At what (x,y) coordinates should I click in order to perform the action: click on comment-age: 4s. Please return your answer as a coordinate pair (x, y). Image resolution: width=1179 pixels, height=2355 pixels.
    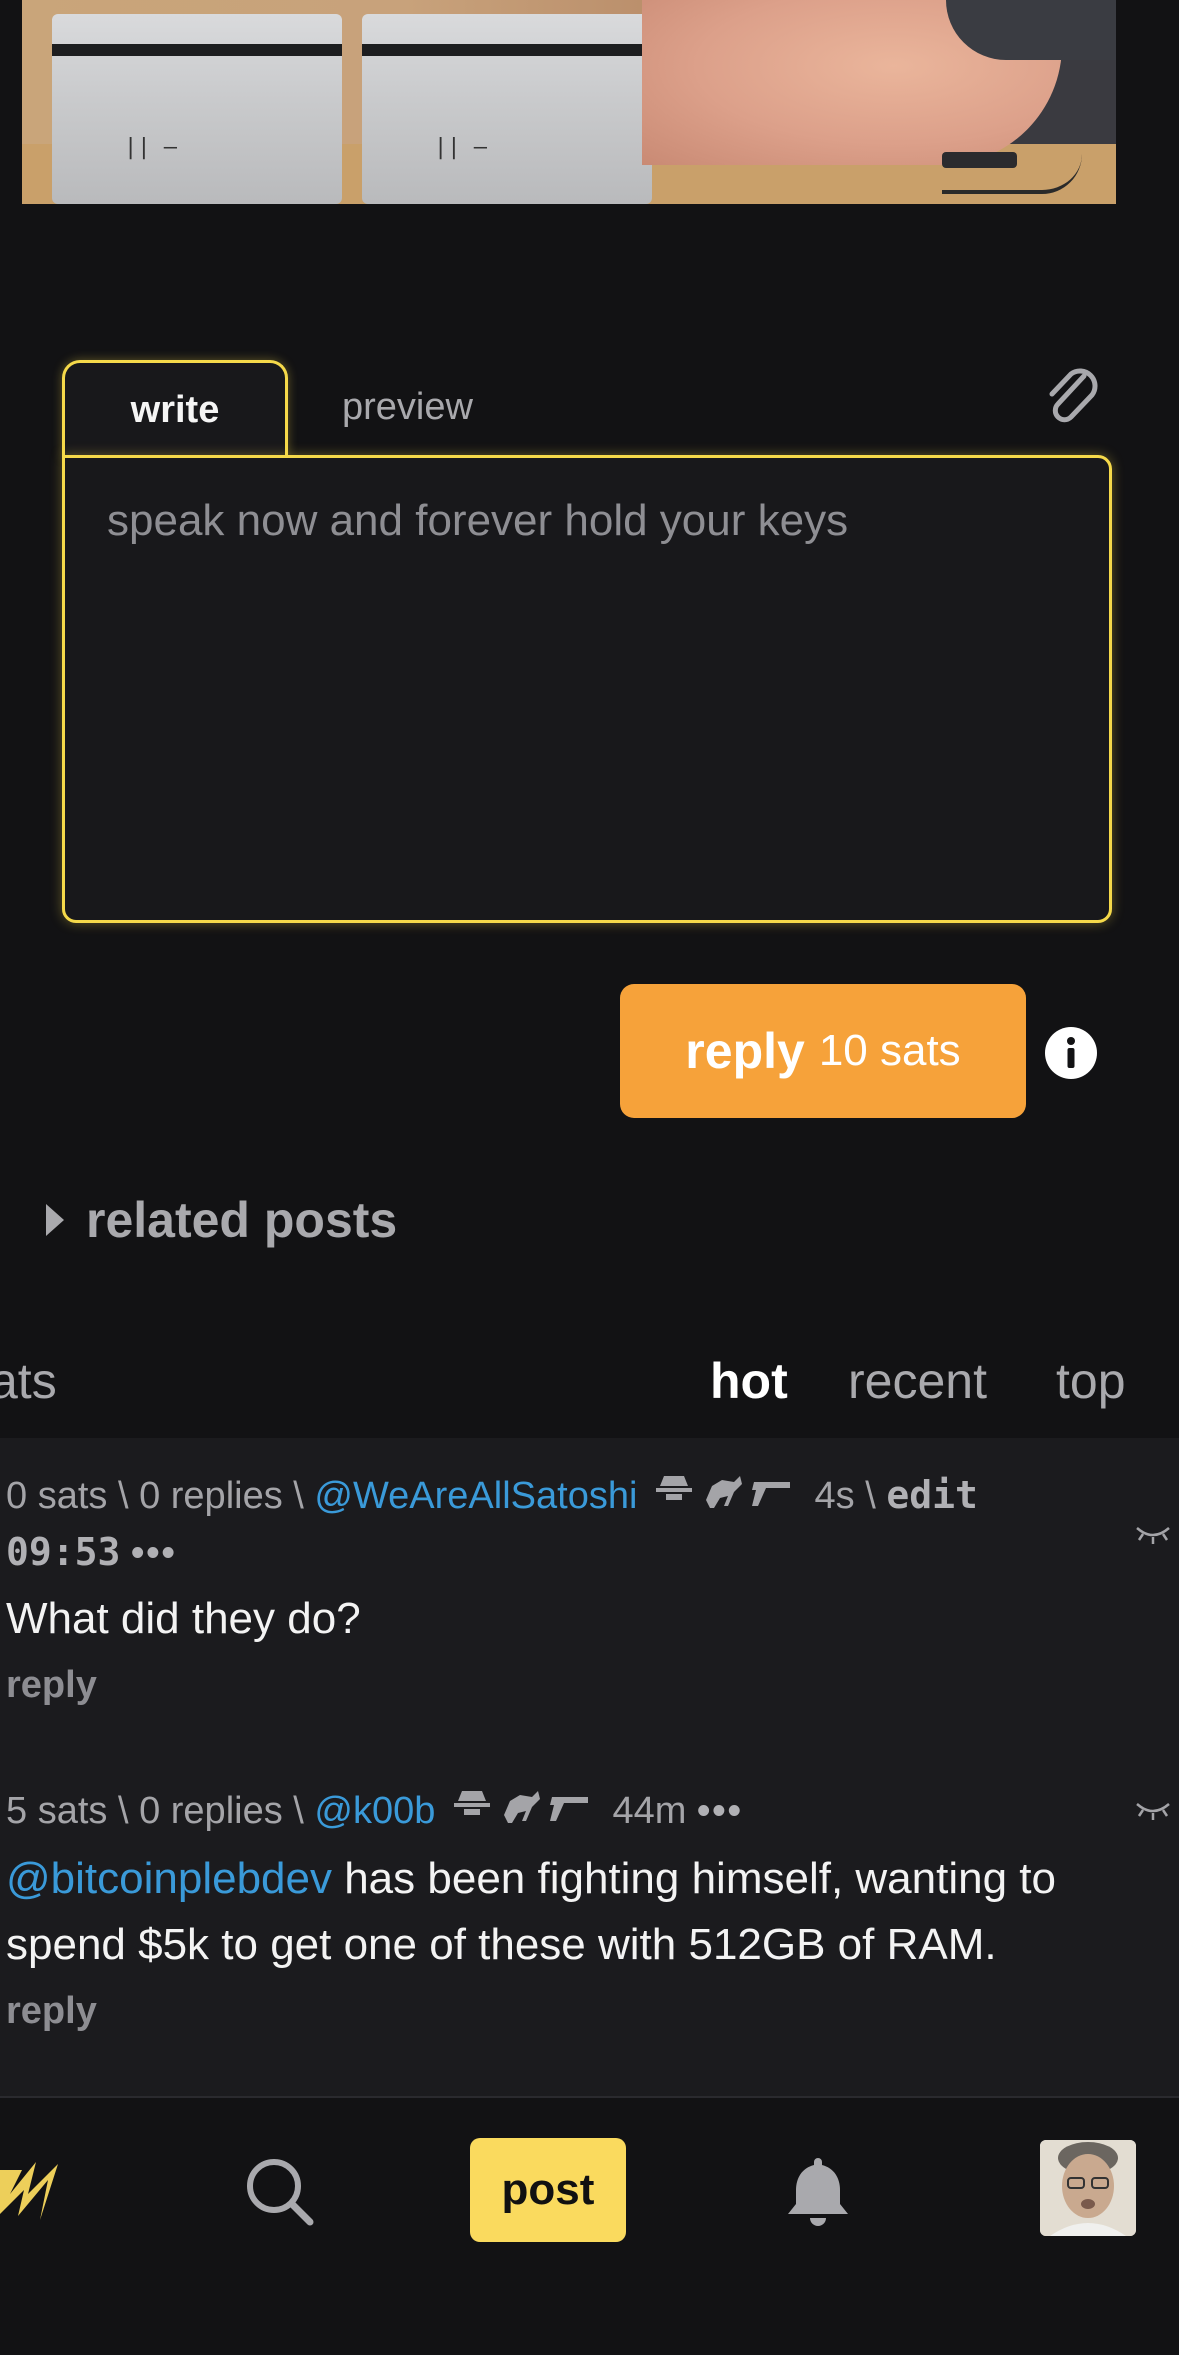
    Looking at the image, I should click on (835, 1496).